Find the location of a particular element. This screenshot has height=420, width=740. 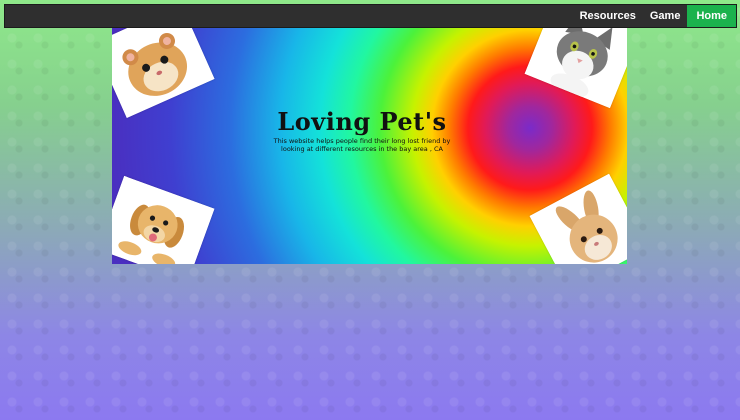

nav-home-link: Home is located at coordinates (711, 16).